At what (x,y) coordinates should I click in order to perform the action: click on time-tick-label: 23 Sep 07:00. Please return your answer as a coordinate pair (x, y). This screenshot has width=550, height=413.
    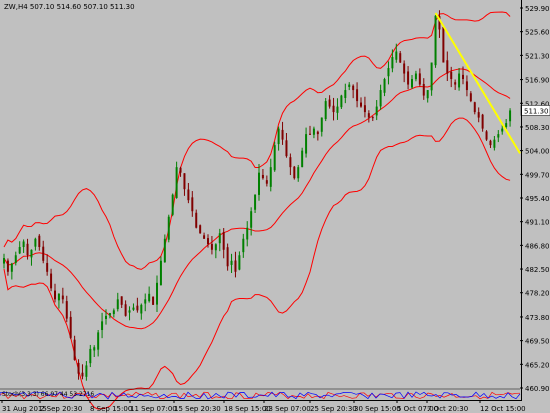
    Looking at the image, I should click on (287, 409).